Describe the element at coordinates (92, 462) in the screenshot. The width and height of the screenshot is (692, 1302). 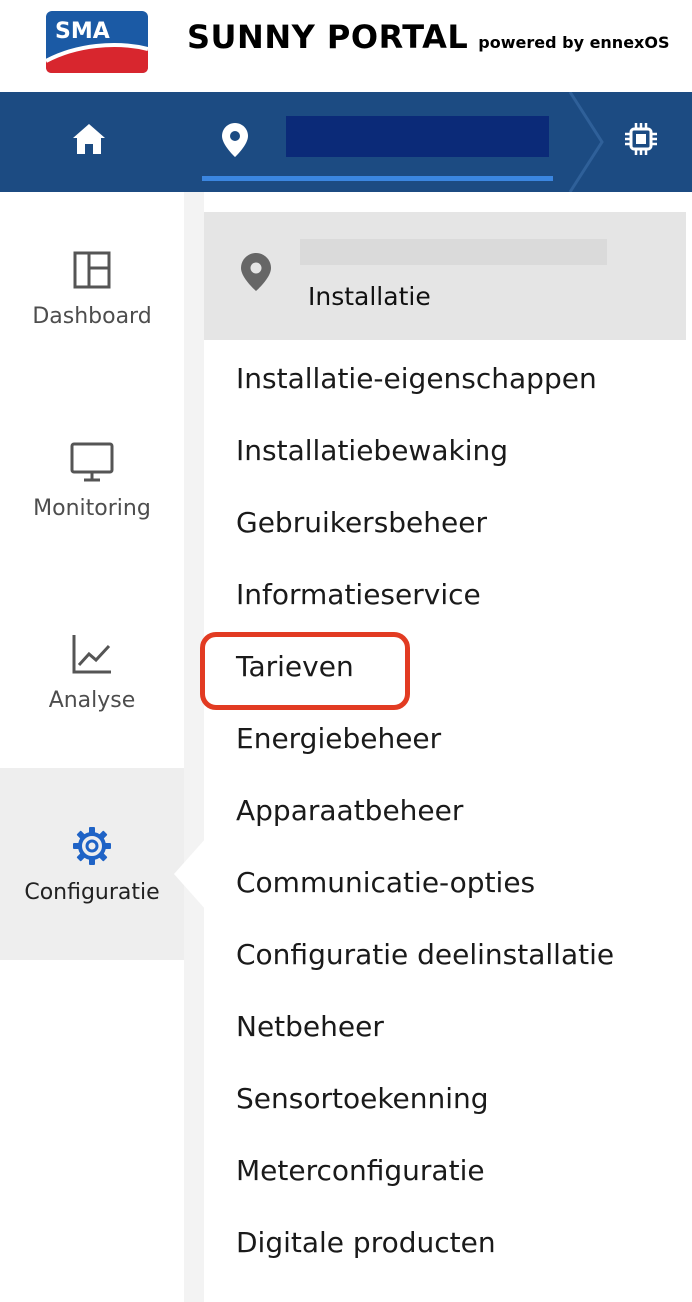
I see `monitor-icon` at that location.